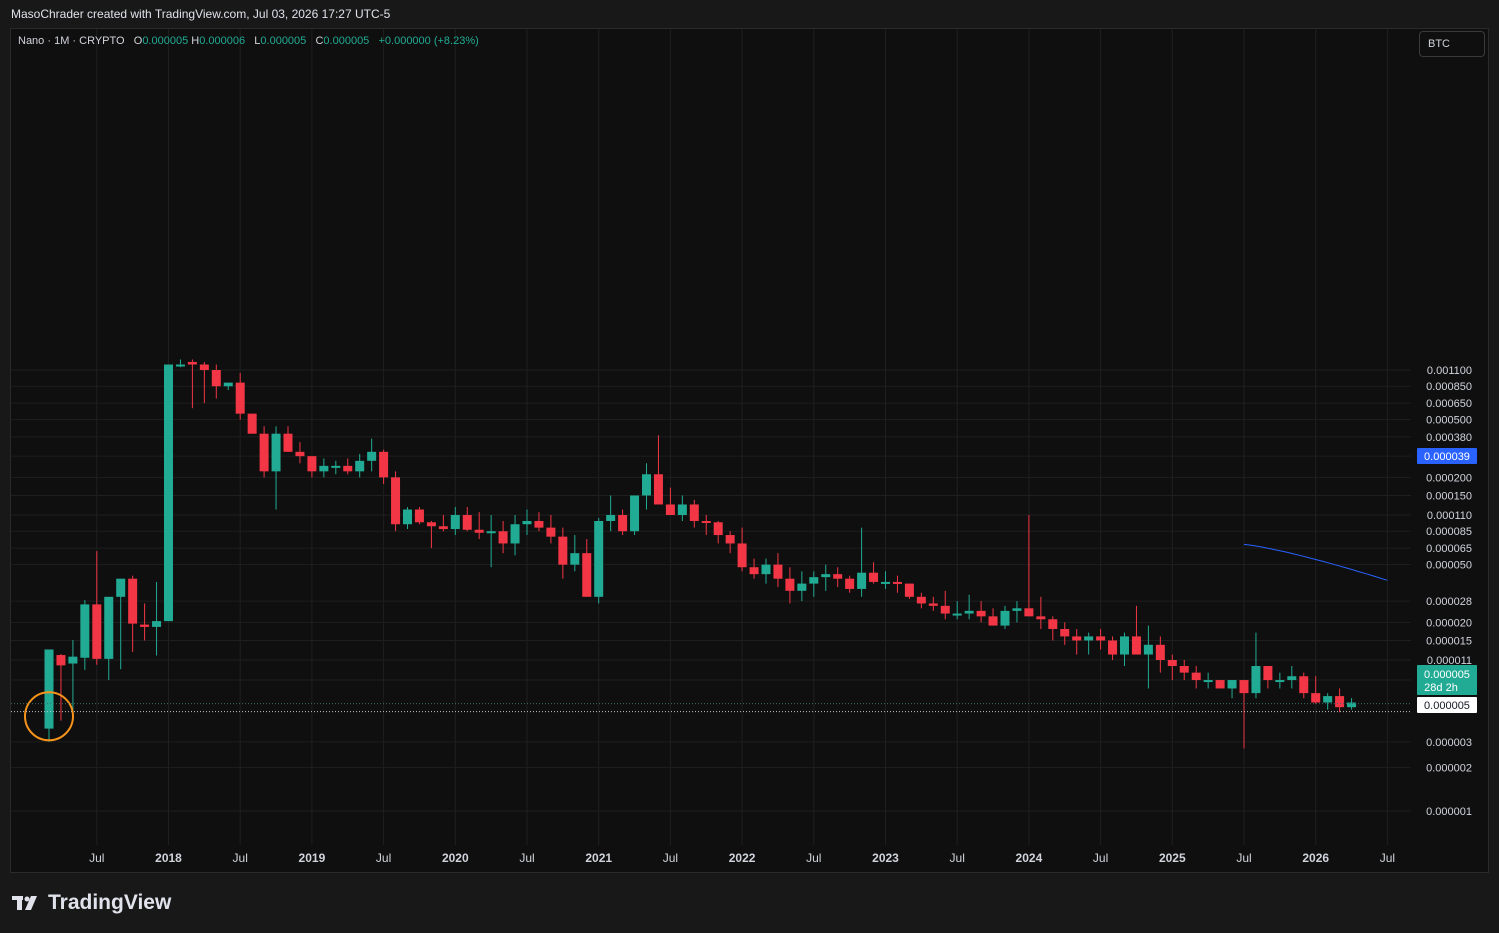 The width and height of the screenshot is (1499, 933). Describe the element at coordinates (1449, 566) in the screenshot. I see `price-axis-label: 0.000050` at that location.